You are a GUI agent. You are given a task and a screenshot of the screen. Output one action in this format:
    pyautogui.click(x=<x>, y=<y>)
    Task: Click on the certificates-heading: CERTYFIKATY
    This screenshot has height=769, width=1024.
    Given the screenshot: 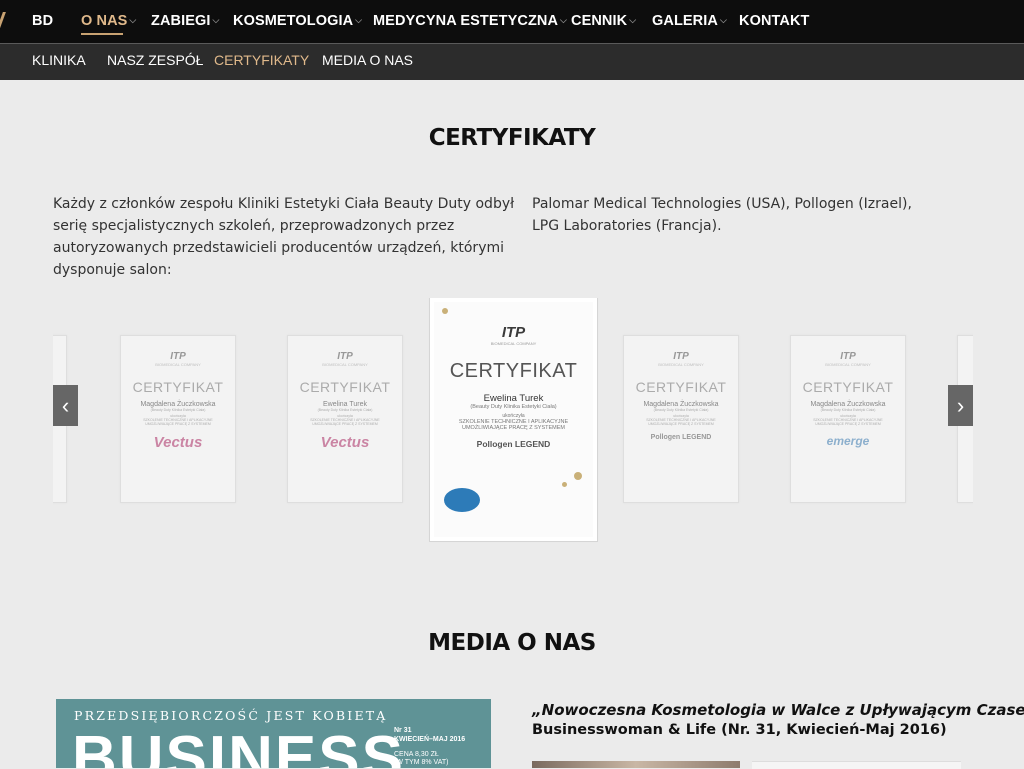 What is the action you would take?
    pyautogui.click(x=512, y=138)
    